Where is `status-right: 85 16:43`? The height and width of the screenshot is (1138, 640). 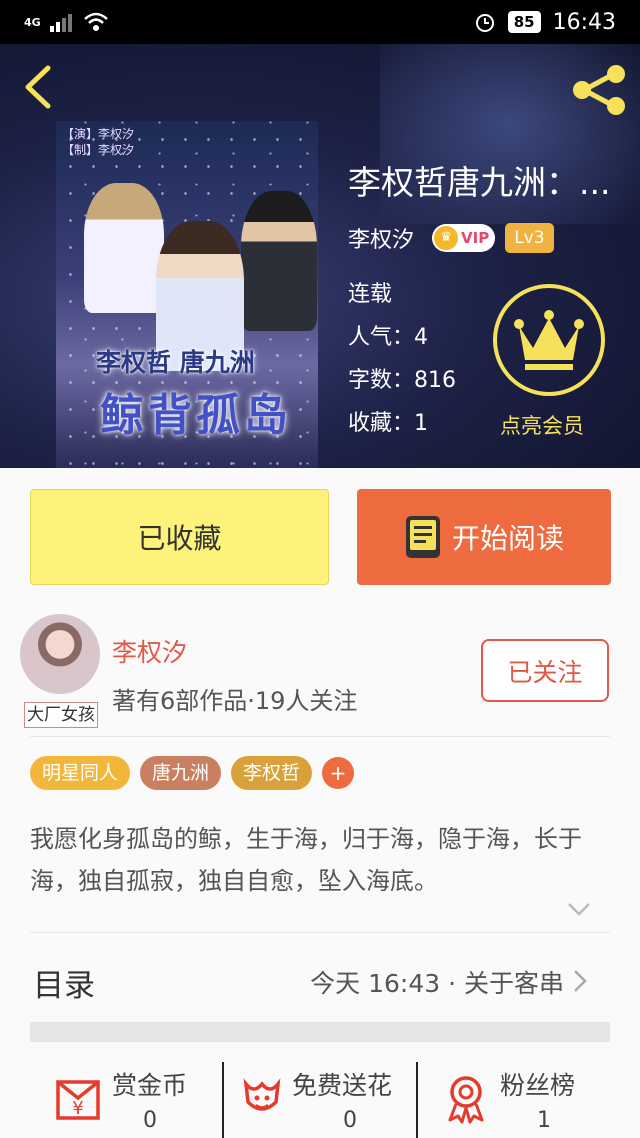
status-right: 85 16:43 is located at coordinates (545, 22).